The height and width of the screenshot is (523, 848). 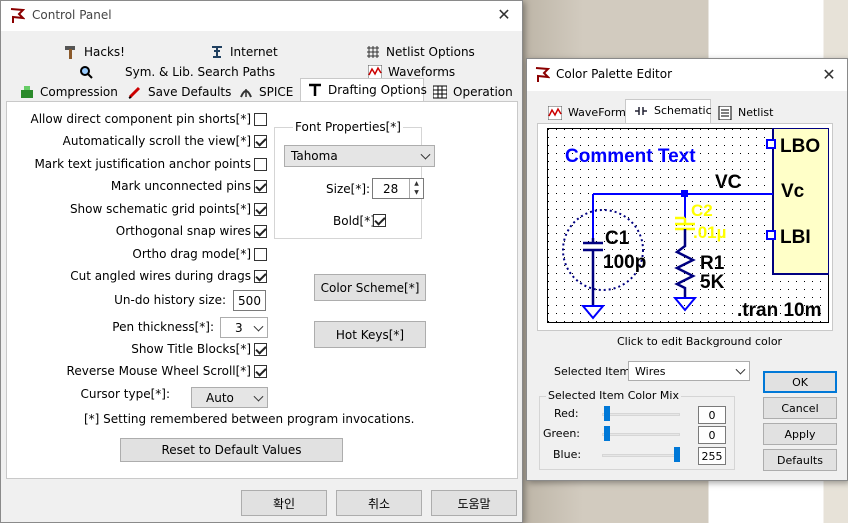 I want to click on cancel-button: 취소, so click(x=379, y=503).